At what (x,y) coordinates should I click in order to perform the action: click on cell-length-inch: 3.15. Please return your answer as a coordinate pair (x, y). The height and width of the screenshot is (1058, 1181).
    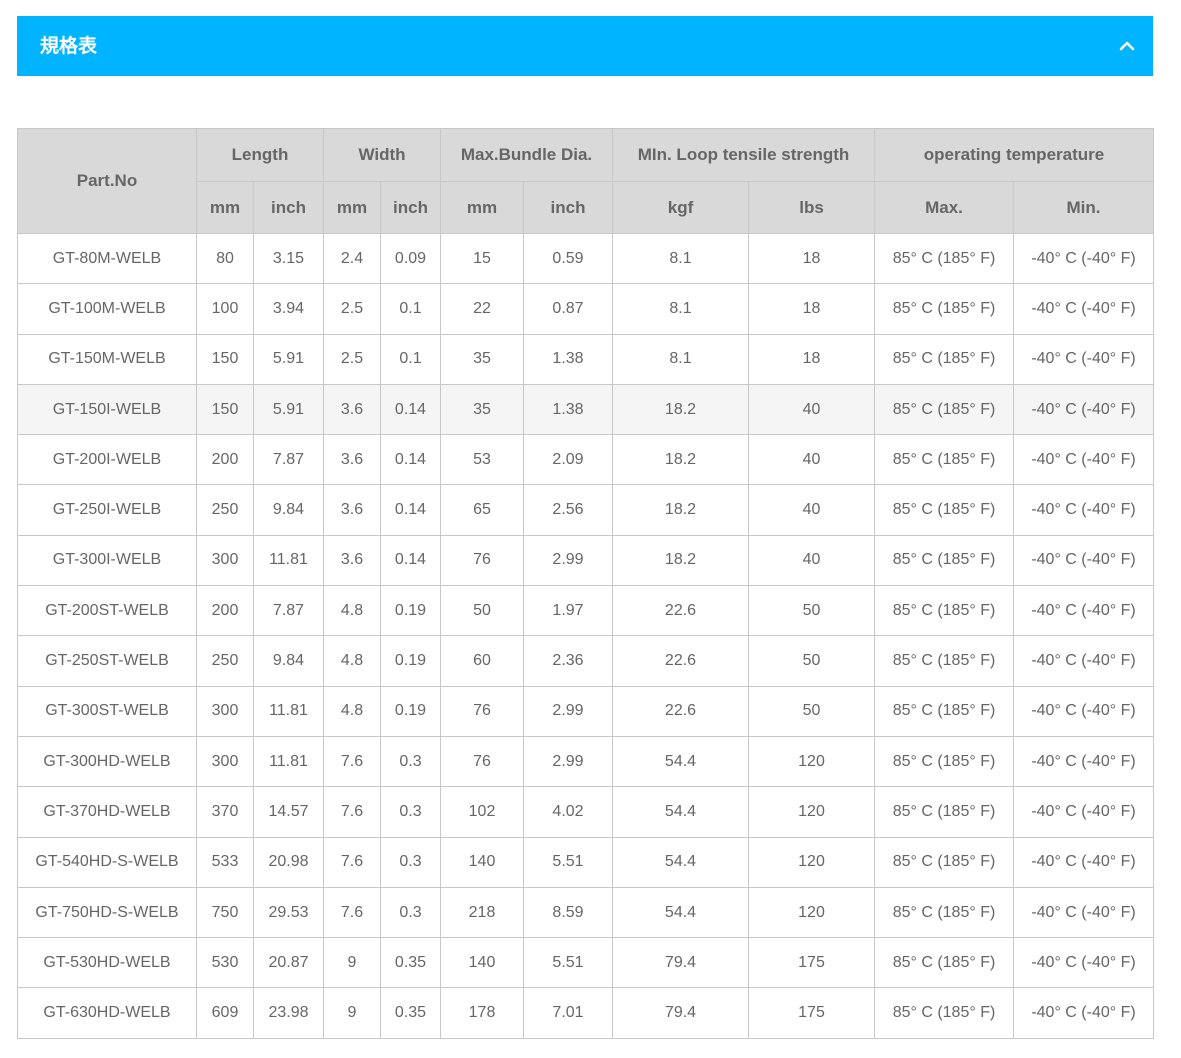
    Looking at the image, I should click on (288, 258).